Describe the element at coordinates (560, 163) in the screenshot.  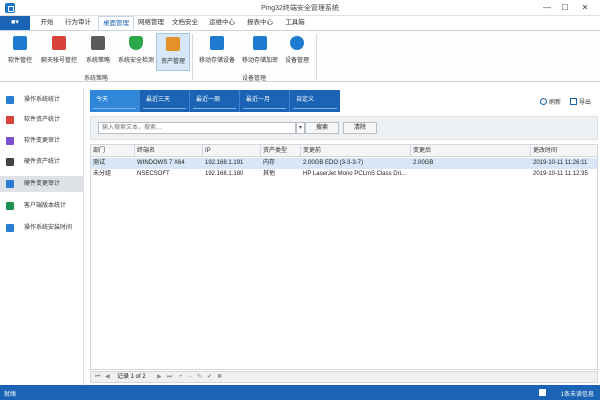
I see `cell-change-time: 2019-10-11 11:26:11` at that location.